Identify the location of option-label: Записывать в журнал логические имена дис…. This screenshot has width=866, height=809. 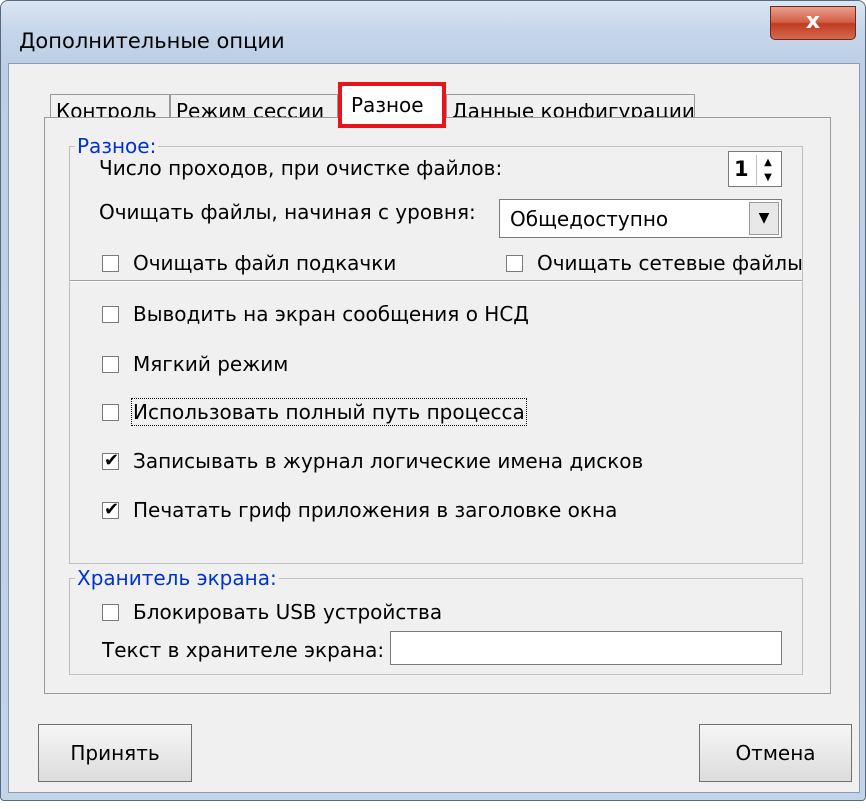
(388, 461).